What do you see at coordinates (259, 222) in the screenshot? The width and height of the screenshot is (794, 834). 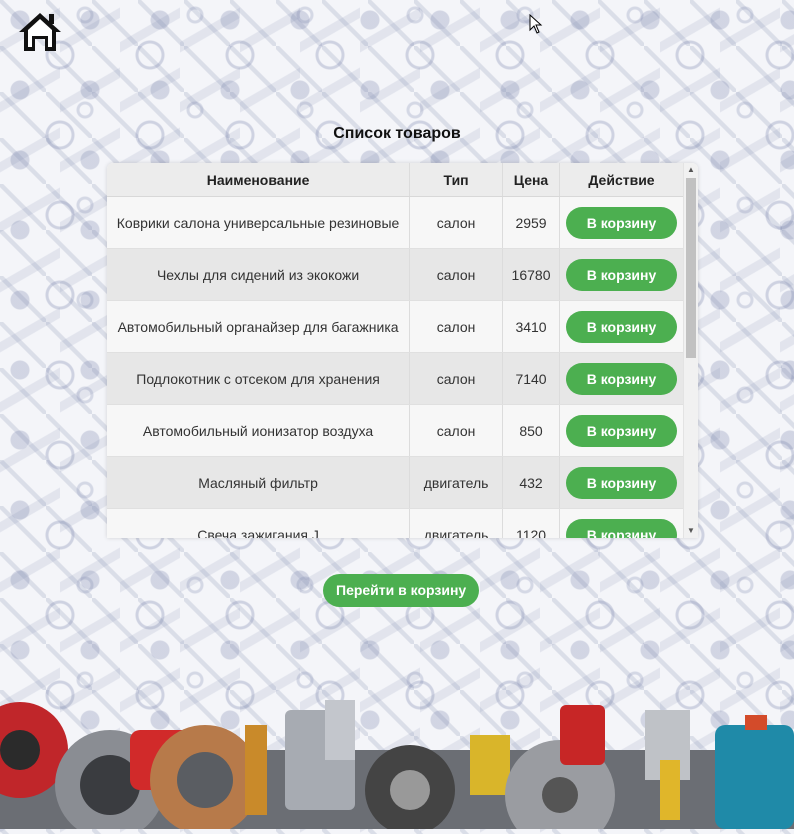 I see `product-name: Коврики салона универсальные резиновые` at bounding box center [259, 222].